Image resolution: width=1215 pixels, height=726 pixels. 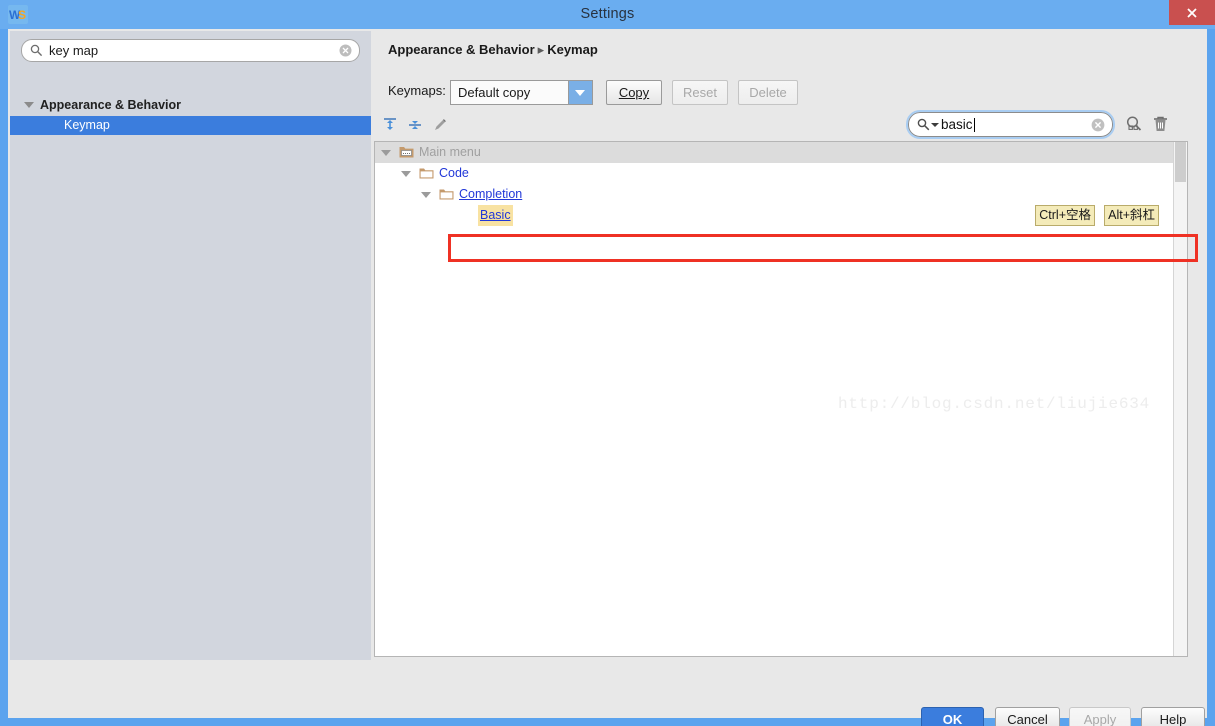 What do you see at coordinates (952, 716) in the screenshot?
I see `ok-button: OK` at bounding box center [952, 716].